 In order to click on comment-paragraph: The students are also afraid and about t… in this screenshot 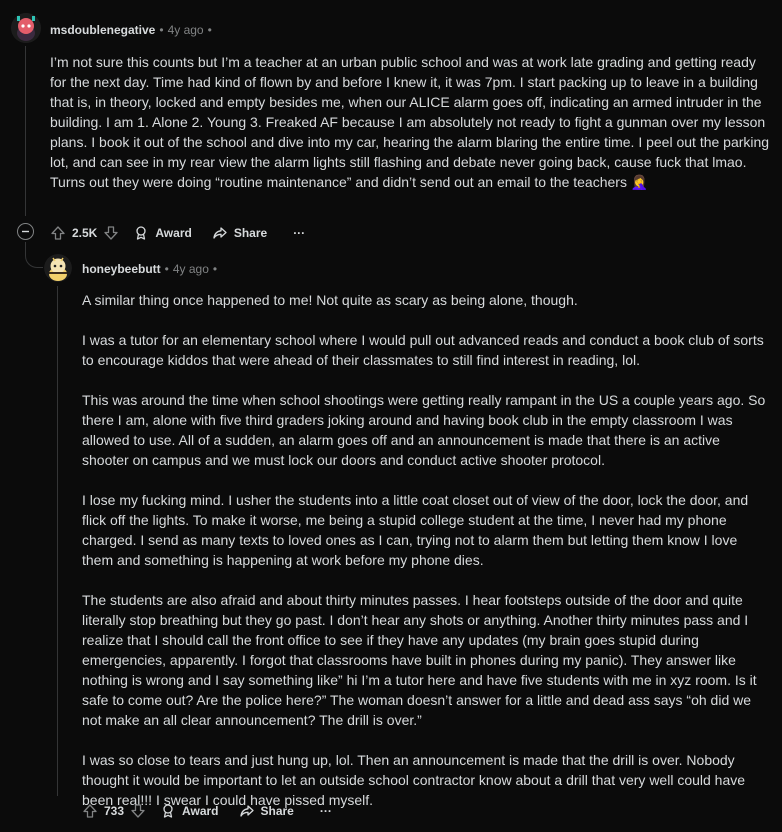, I will do `click(419, 660)`.